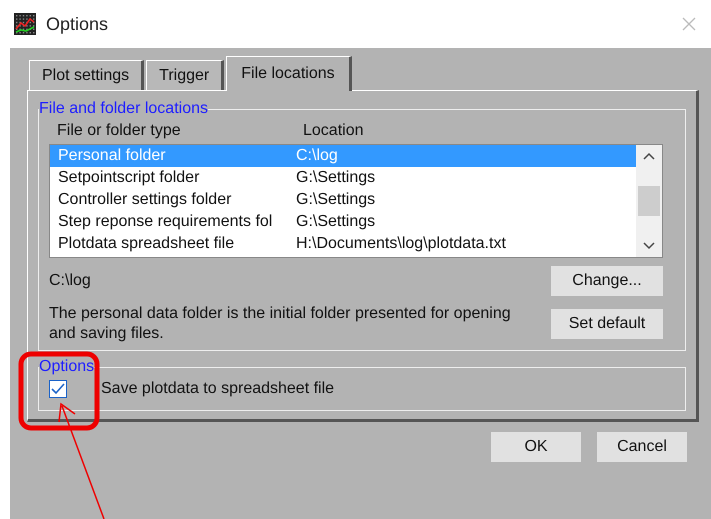  What do you see at coordinates (165, 222) in the screenshot?
I see `type-cell-text: Step reponse requirements fol` at bounding box center [165, 222].